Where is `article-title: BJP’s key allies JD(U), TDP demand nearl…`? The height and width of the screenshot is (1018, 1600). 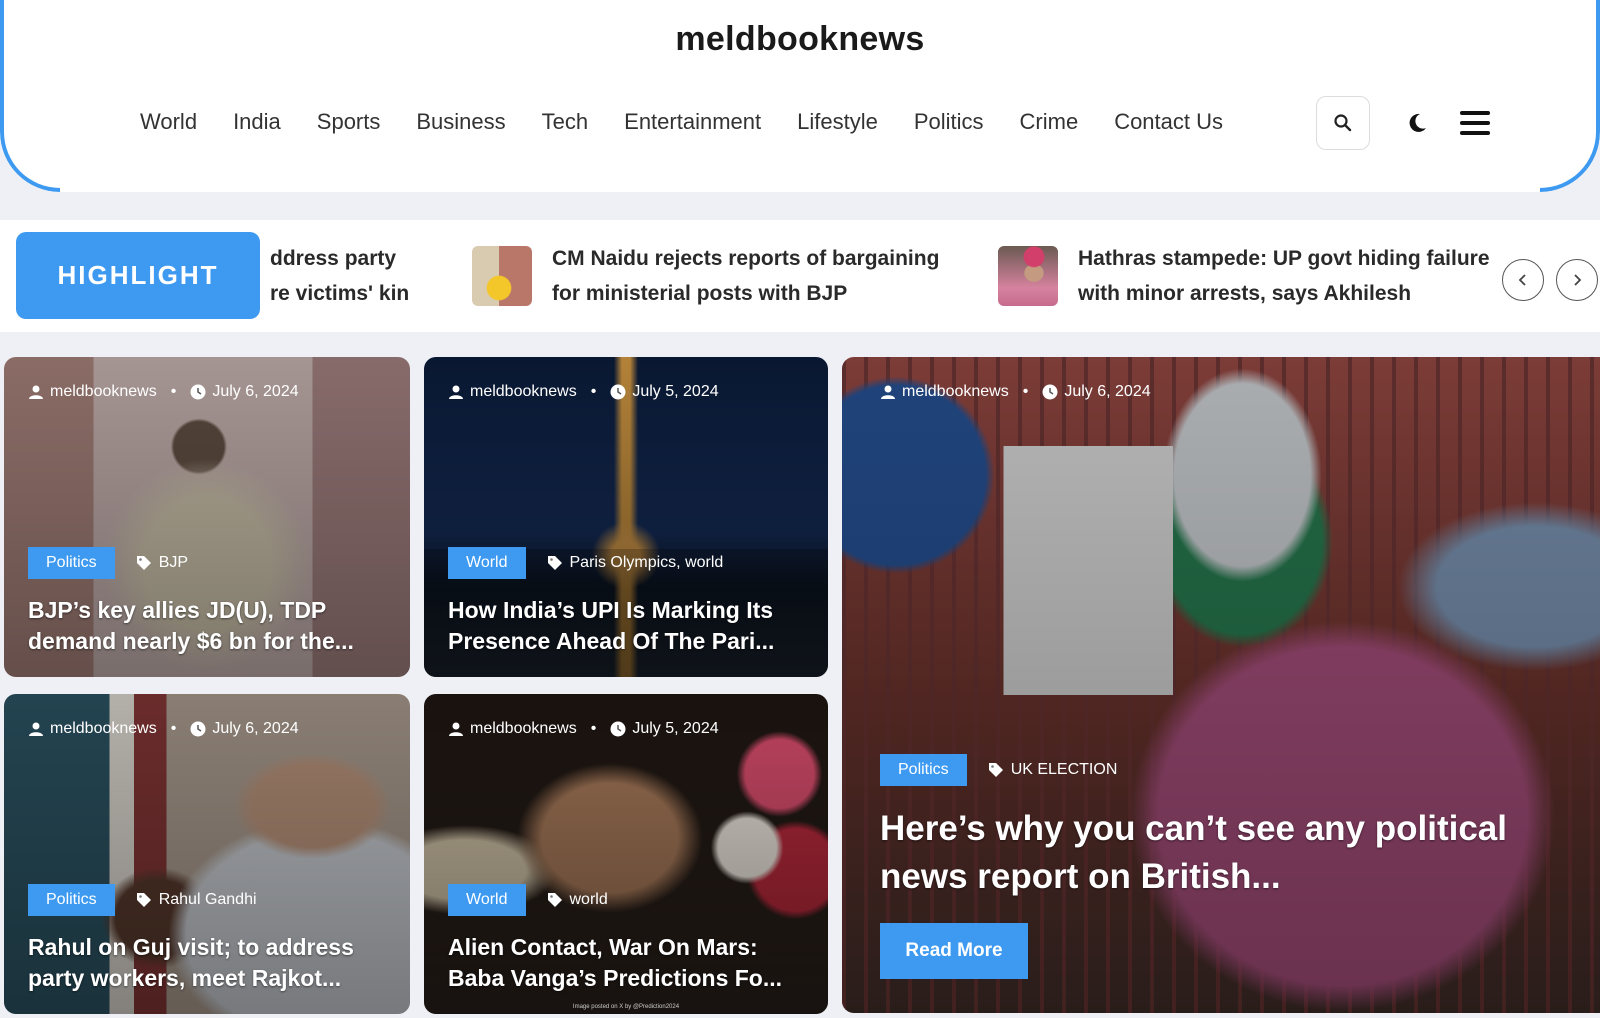
article-title: BJP’s key allies JD(U), TDP demand nearl… is located at coordinates (209, 626).